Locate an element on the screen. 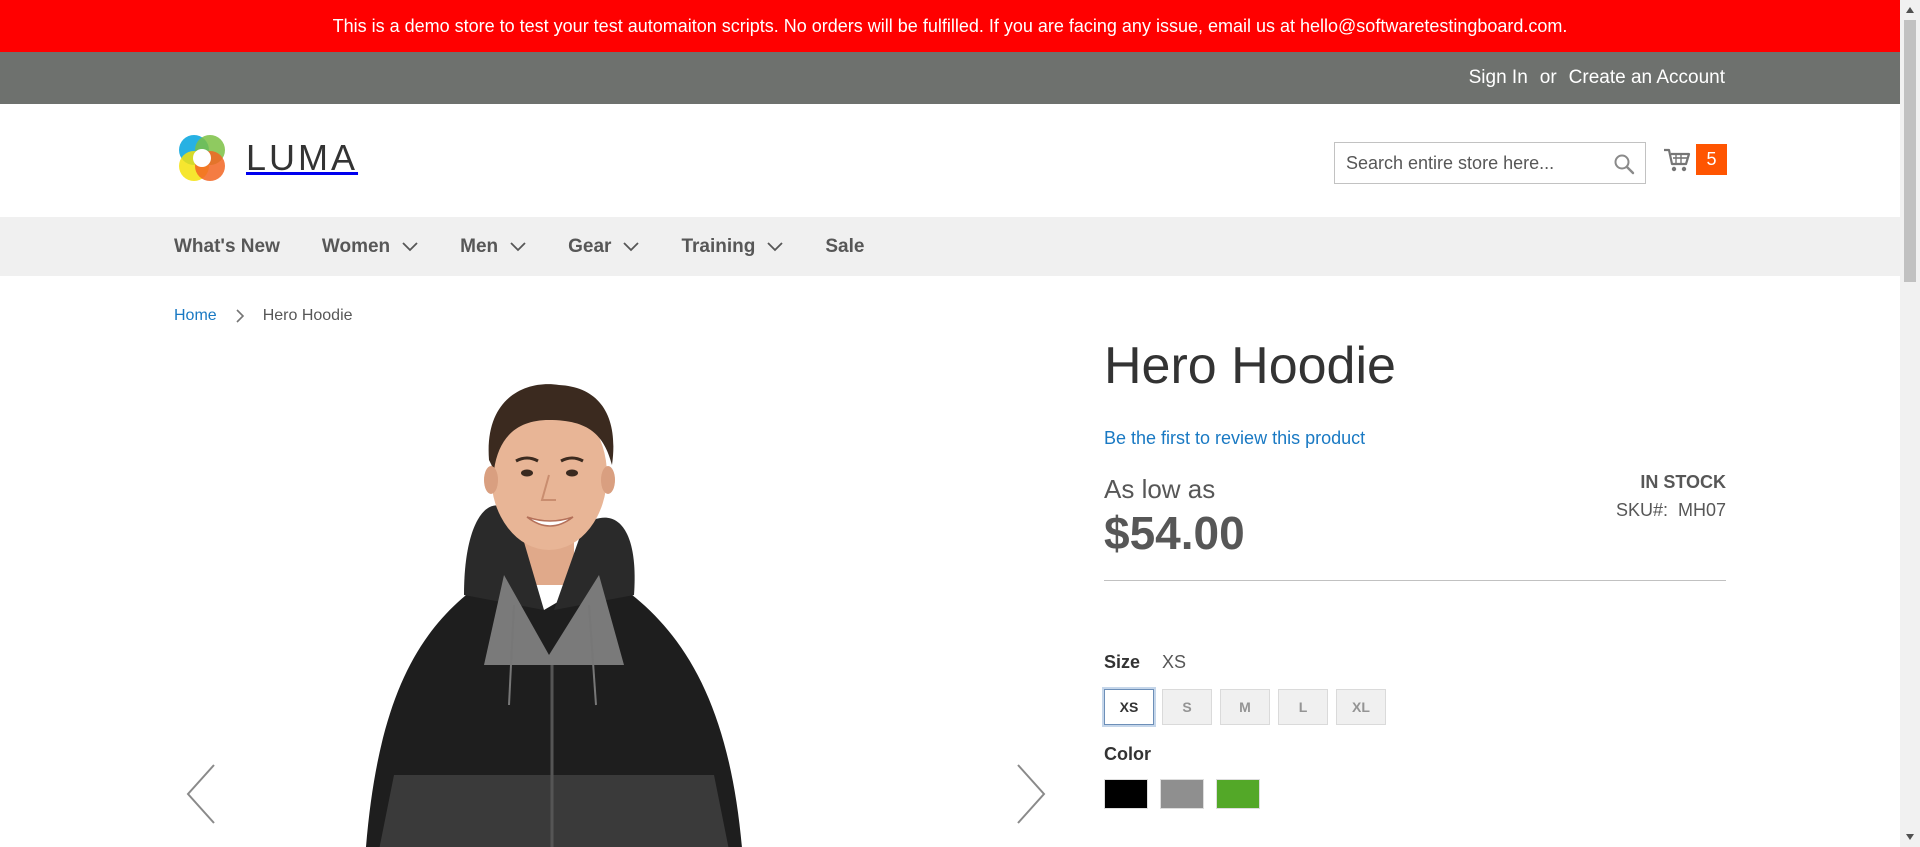 This screenshot has width=1920, height=847. nav-item-gear: Gear is located at coordinates (604, 246).